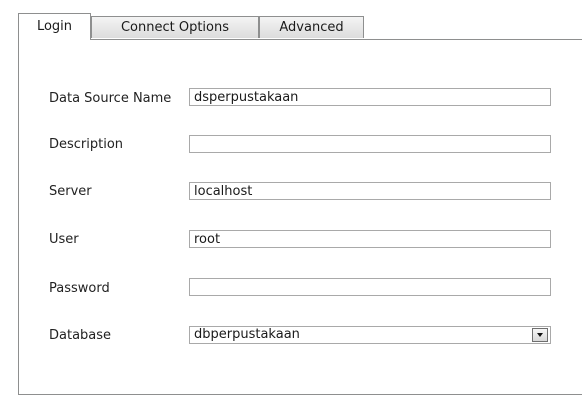 This screenshot has width=582, height=396. I want to click on tab-login: Login, so click(54, 26).